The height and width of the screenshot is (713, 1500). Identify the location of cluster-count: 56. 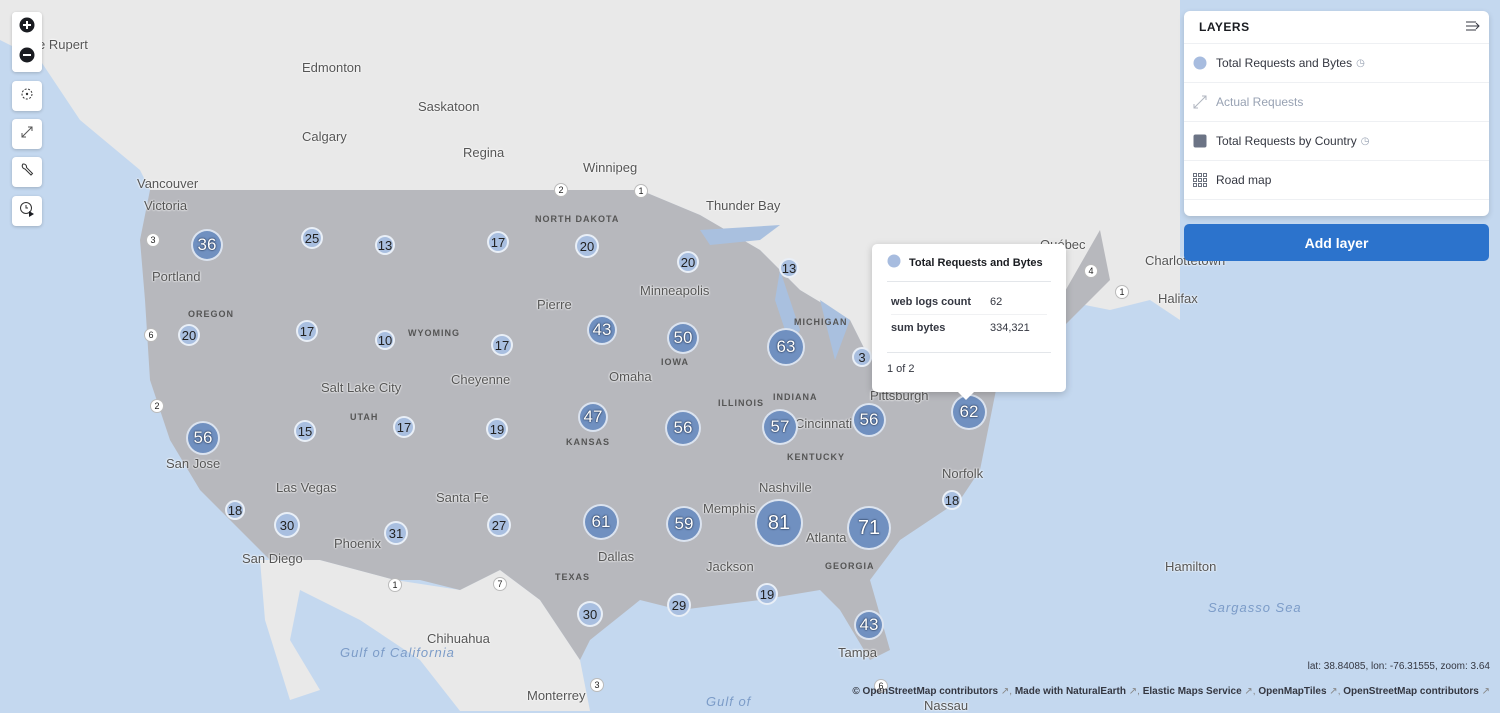
(203, 437).